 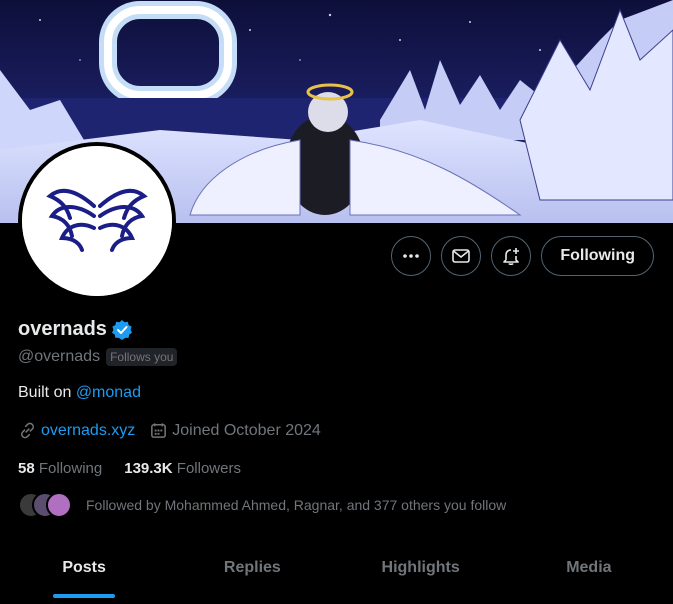 I want to click on avatar, so click(x=59, y=505).